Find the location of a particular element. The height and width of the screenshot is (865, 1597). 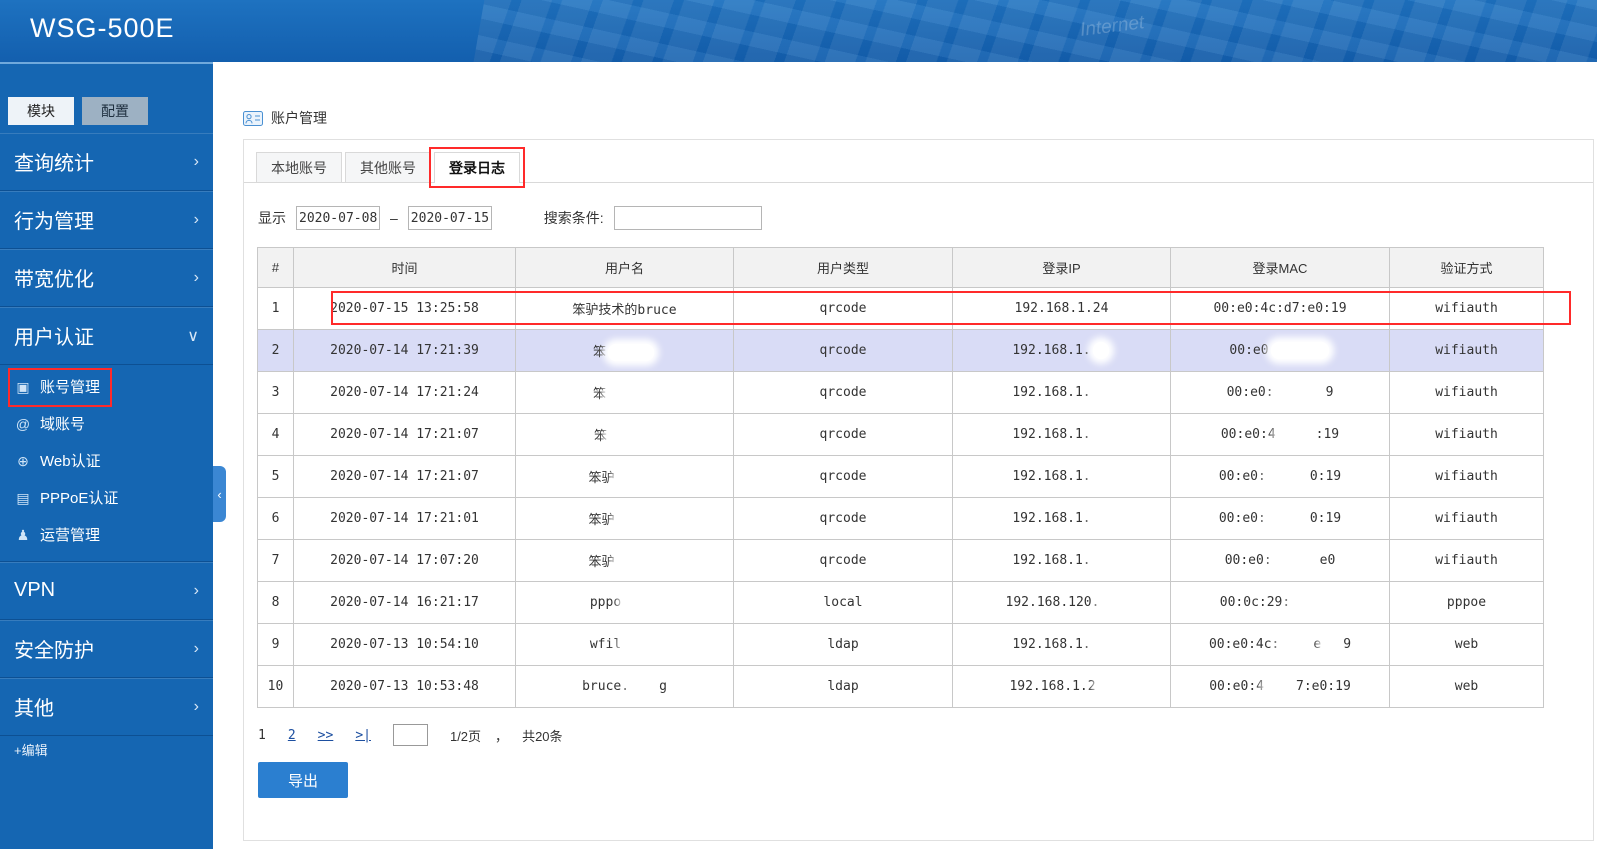

sidebar-item-label: 账号管理 is located at coordinates (70, 387).